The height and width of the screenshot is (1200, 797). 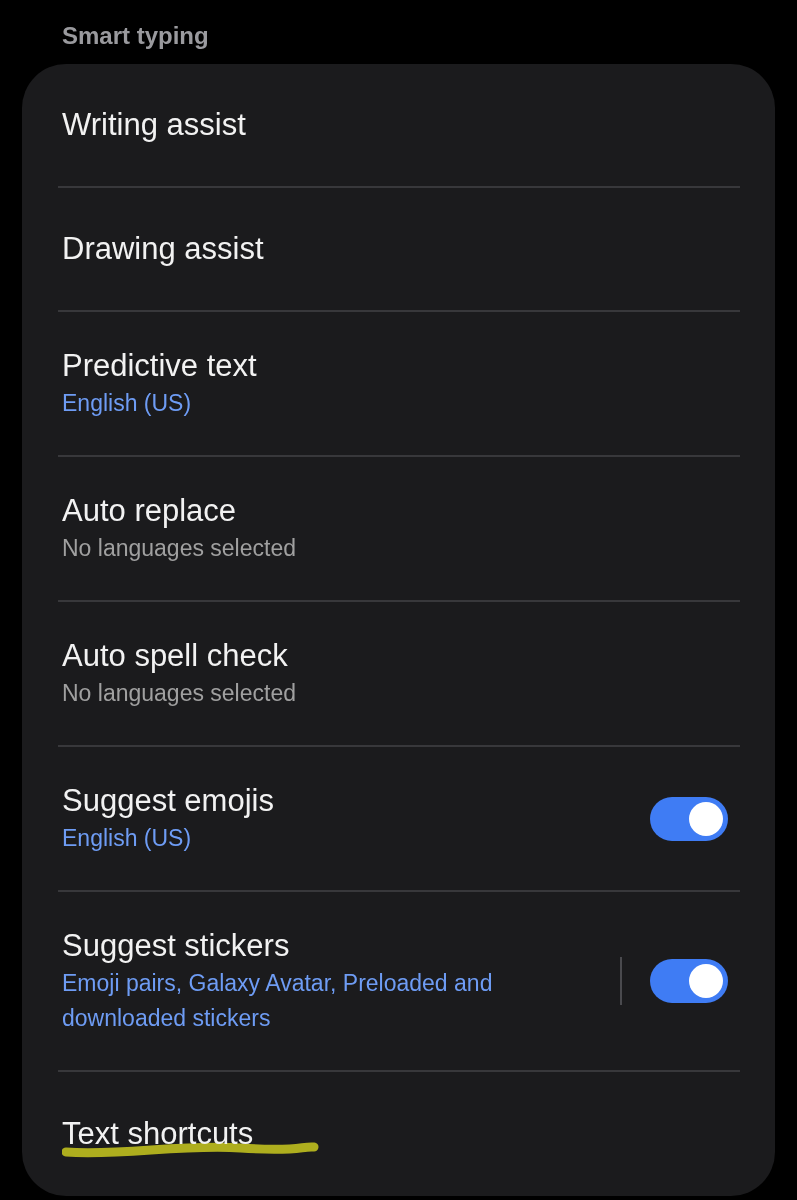 What do you see at coordinates (154, 124) in the screenshot?
I see `item-title: Writing assist` at bounding box center [154, 124].